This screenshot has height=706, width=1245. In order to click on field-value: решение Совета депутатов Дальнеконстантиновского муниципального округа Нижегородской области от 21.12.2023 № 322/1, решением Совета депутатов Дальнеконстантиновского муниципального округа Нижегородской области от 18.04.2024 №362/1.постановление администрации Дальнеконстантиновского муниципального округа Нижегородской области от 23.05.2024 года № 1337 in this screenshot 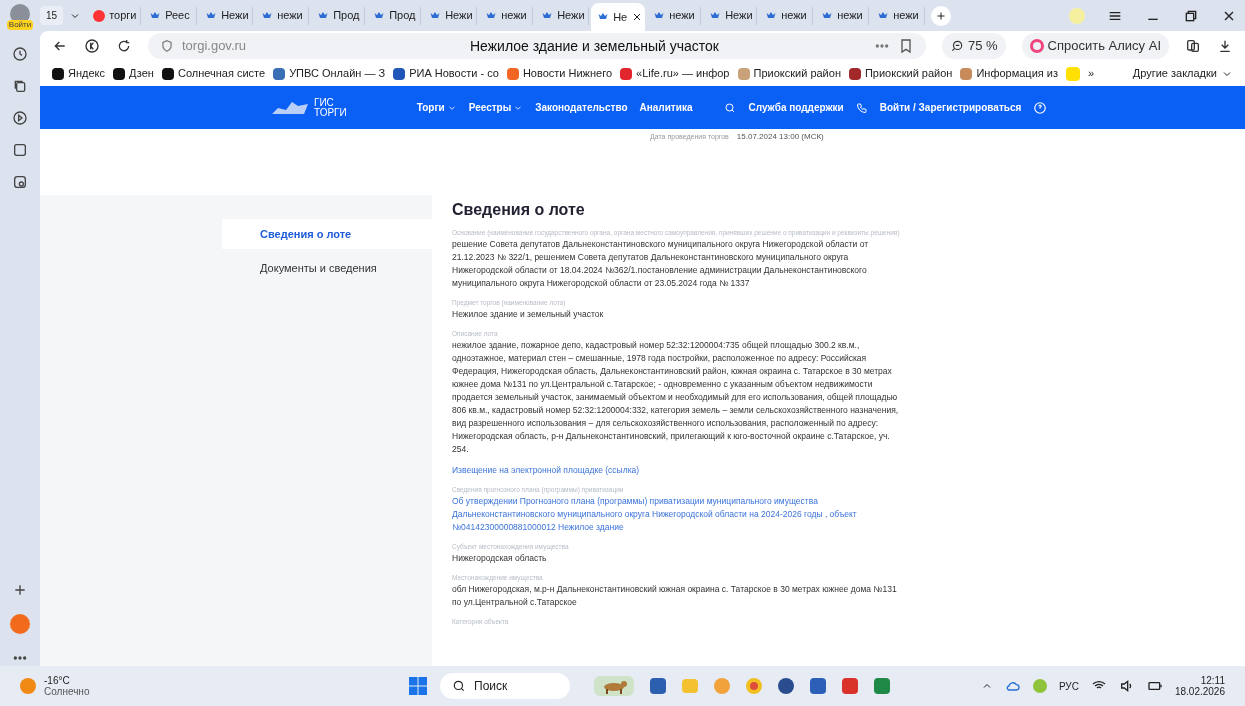, I will do `click(661, 264)`.